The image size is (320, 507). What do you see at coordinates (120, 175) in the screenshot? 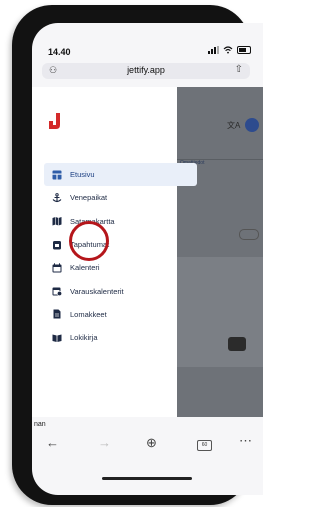
I see `menu-item-etusivu: Etusivu` at bounding box center [120, 175].